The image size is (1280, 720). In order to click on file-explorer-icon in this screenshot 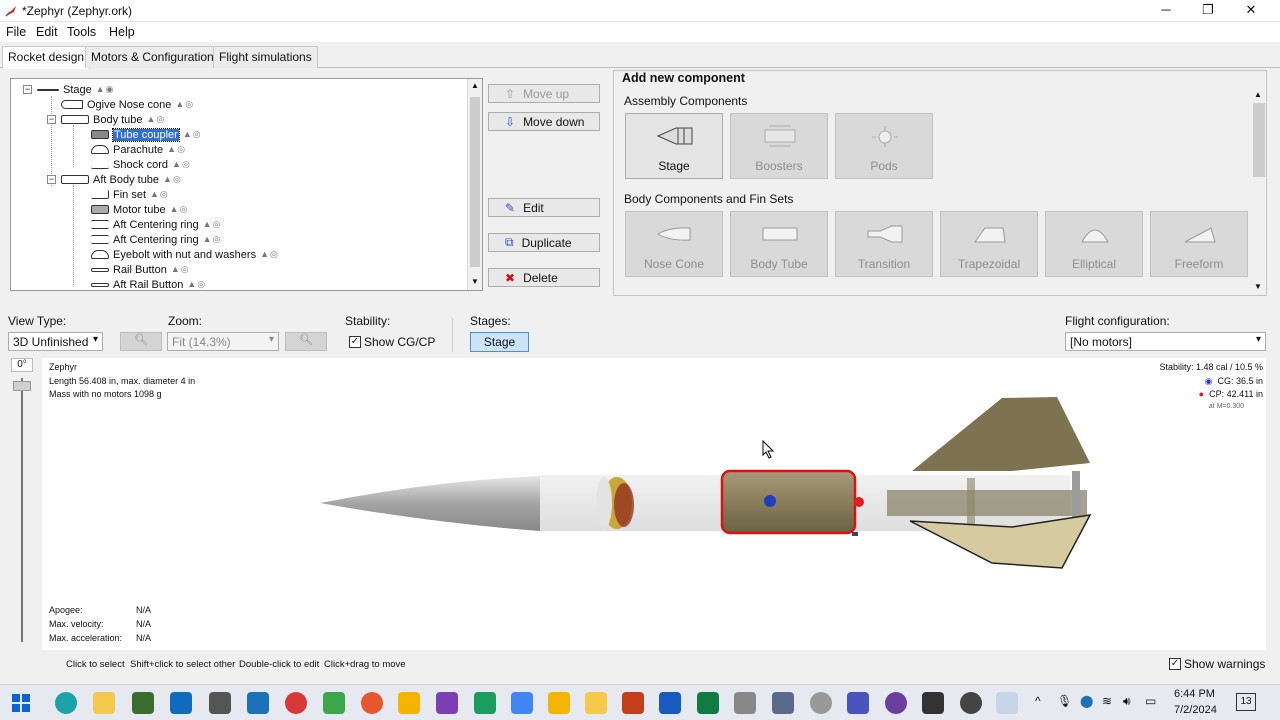, I will do `click(104, 703)`.